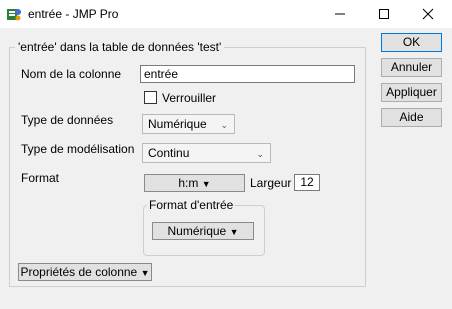 The width and height of the screenshot is (452, 309). What do you see at coordinates (189, 98) in the screenshot?
I see `lock-label: Verrouiller` at bounding box center [189, 98].